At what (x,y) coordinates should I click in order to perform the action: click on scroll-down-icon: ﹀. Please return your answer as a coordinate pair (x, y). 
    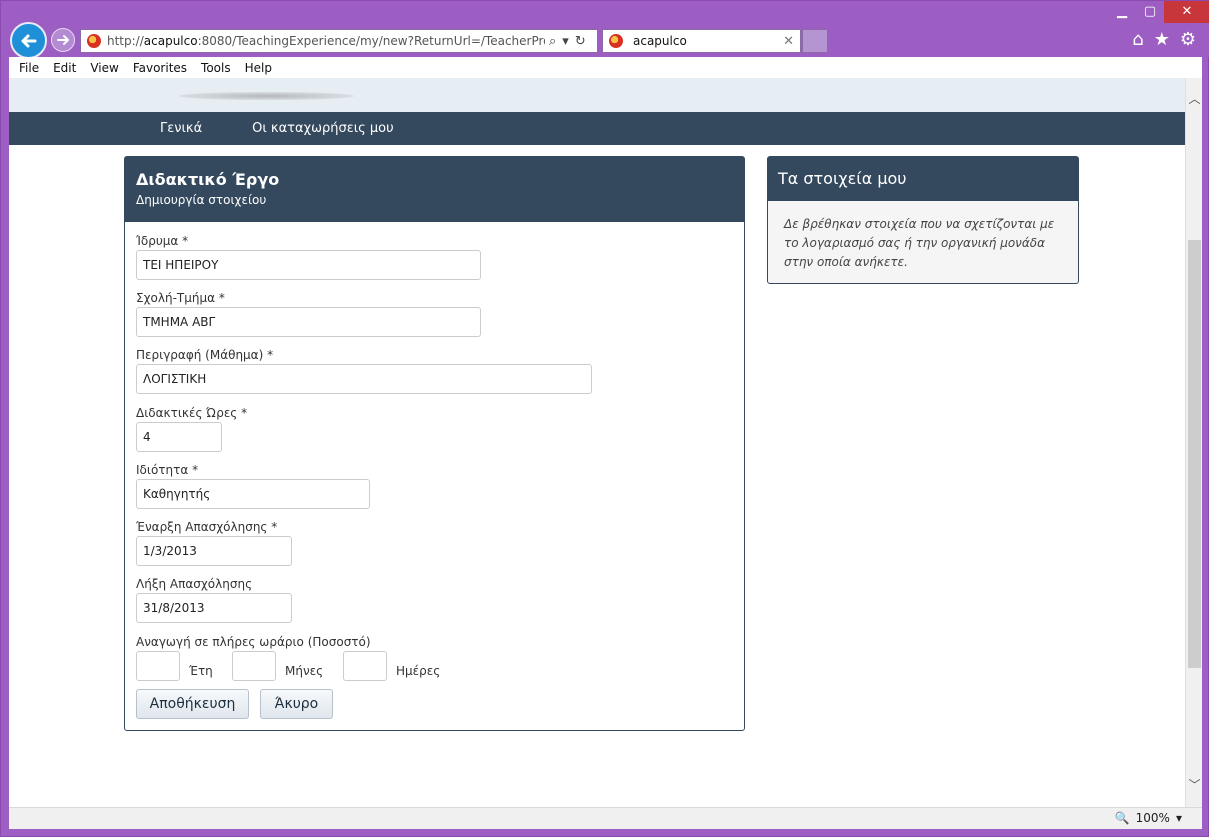
    Looking at the image, I should click on (1194, 784).